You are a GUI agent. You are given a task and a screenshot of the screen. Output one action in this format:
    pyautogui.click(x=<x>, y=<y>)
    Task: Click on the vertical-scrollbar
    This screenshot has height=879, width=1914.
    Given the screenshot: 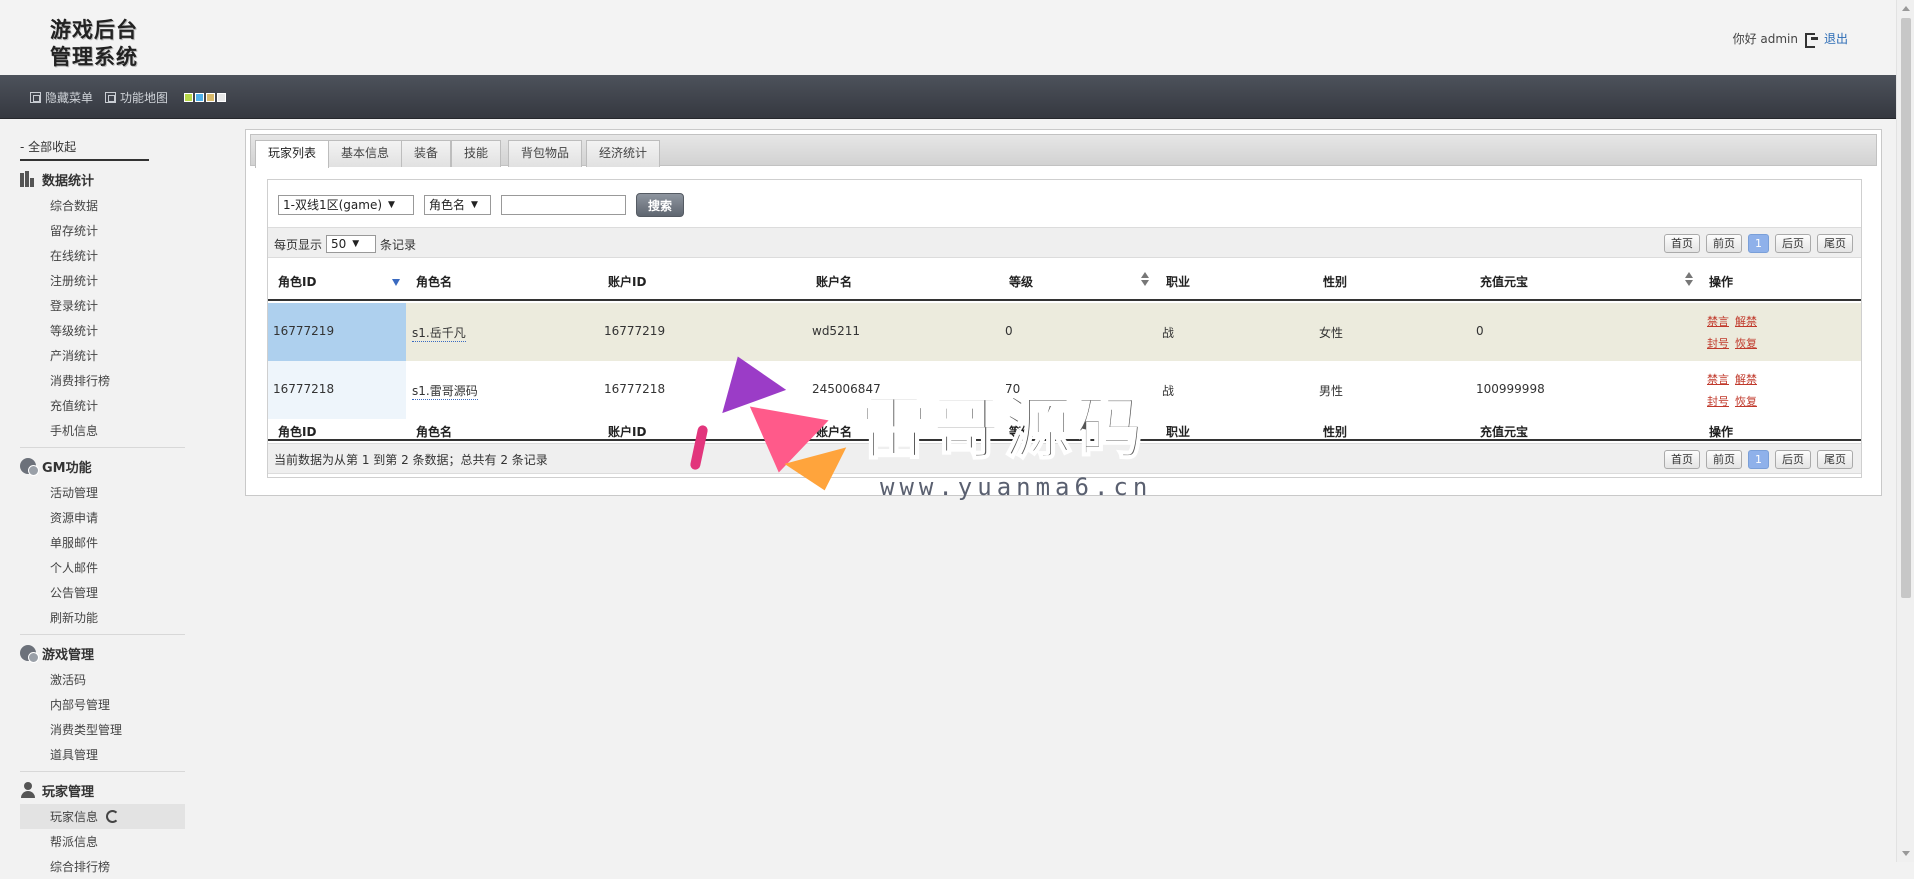 What is the action you would take?
    pyautogui.click(x=1905, y=431)
    